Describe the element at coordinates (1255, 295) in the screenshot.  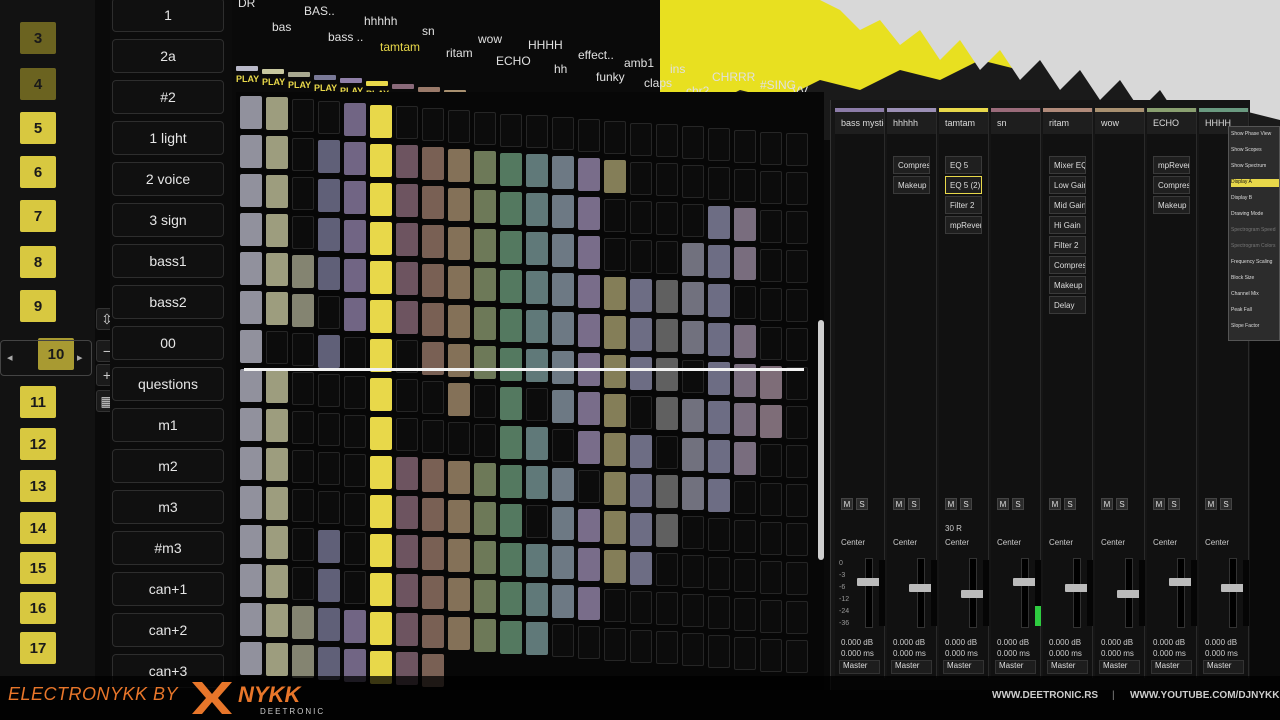
I see `context-menu-item: Channel Mix` at that location.